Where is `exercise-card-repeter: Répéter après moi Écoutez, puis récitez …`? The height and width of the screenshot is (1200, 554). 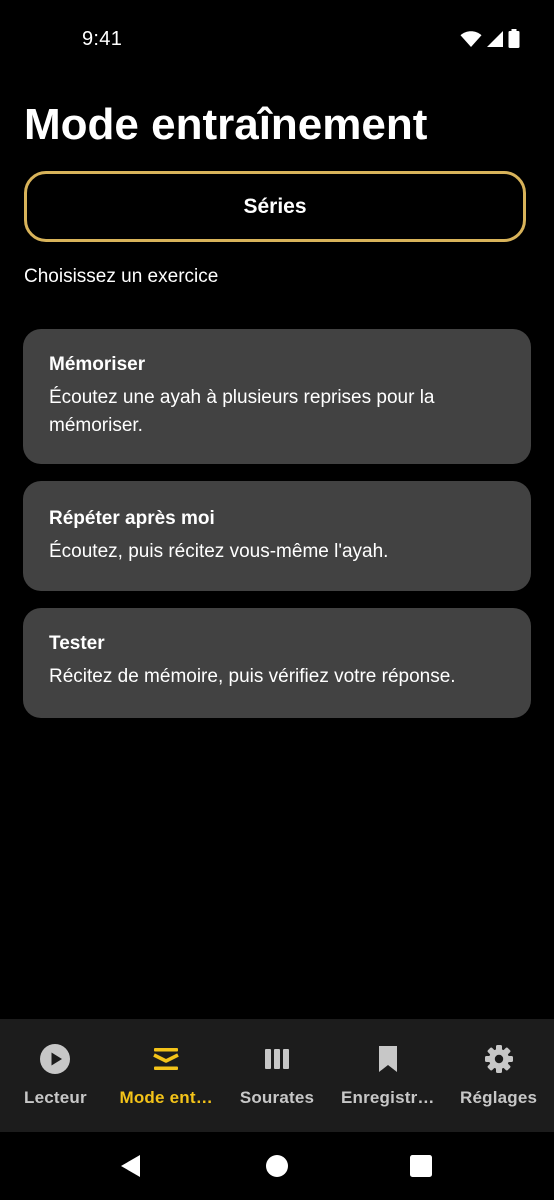
exercise-card-repeter: Répéter après moi Écoutez, puis récitez … is located at coordinates (277, 536).